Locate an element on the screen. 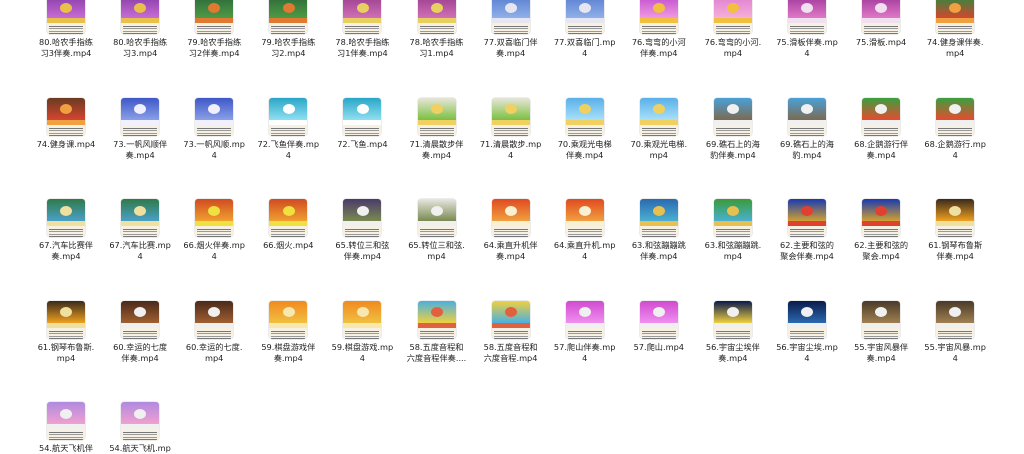 The width and height of the screenshot is (1024, 454). file-item: 74.健身课.mp4 is located at coordinates (66, 123).